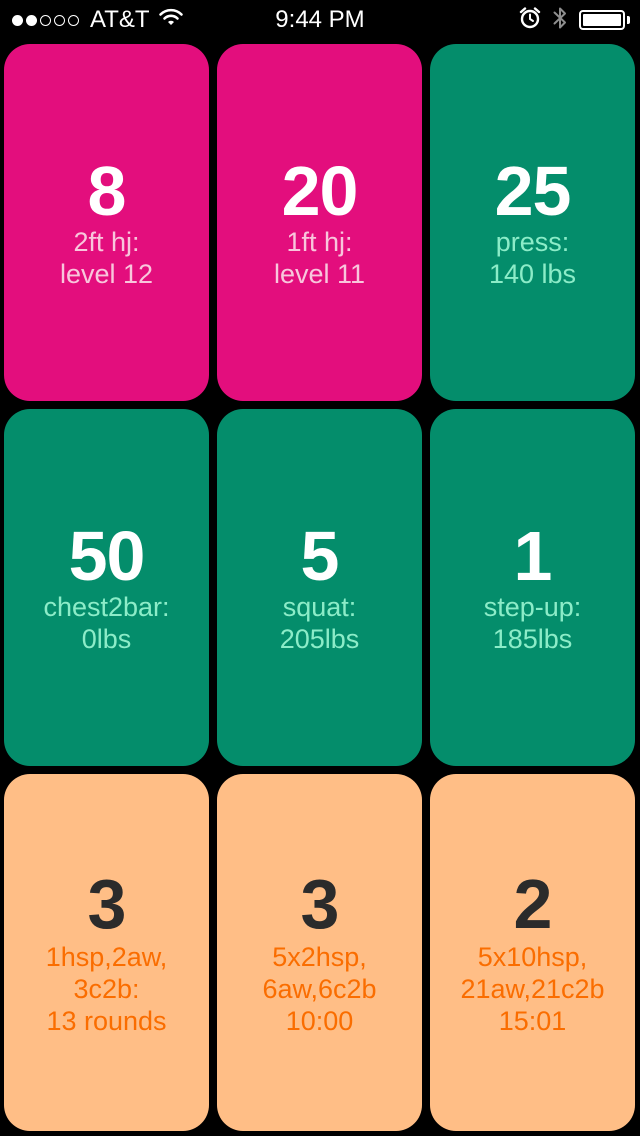 The width and height of the screenshot is (640, 1136). I want to click on tile-count: 5, so click(320, 555).